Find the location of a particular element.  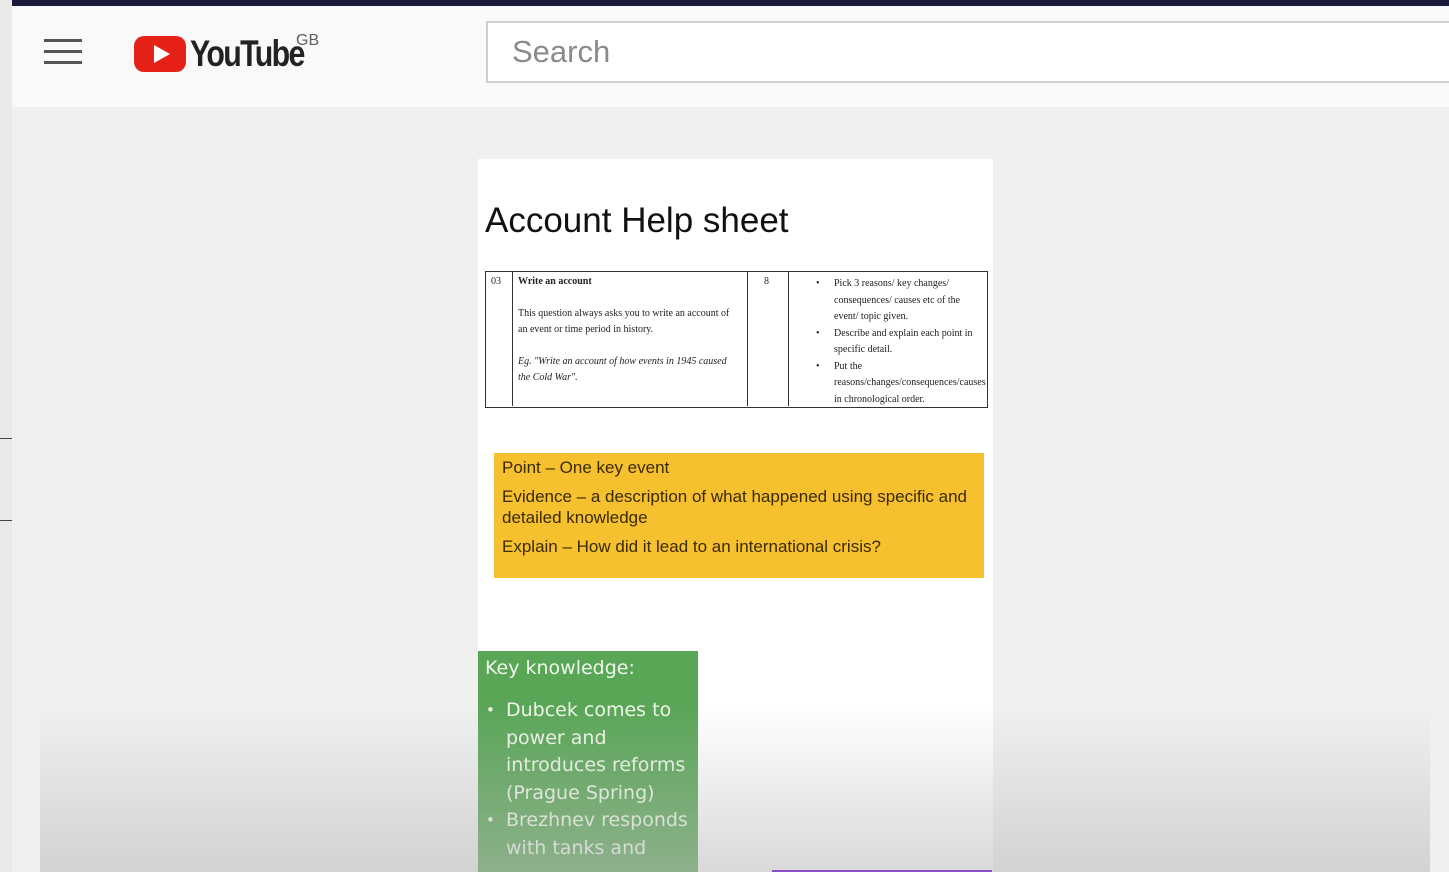

question-heading: Write an account is located at coordinates (555, 281).